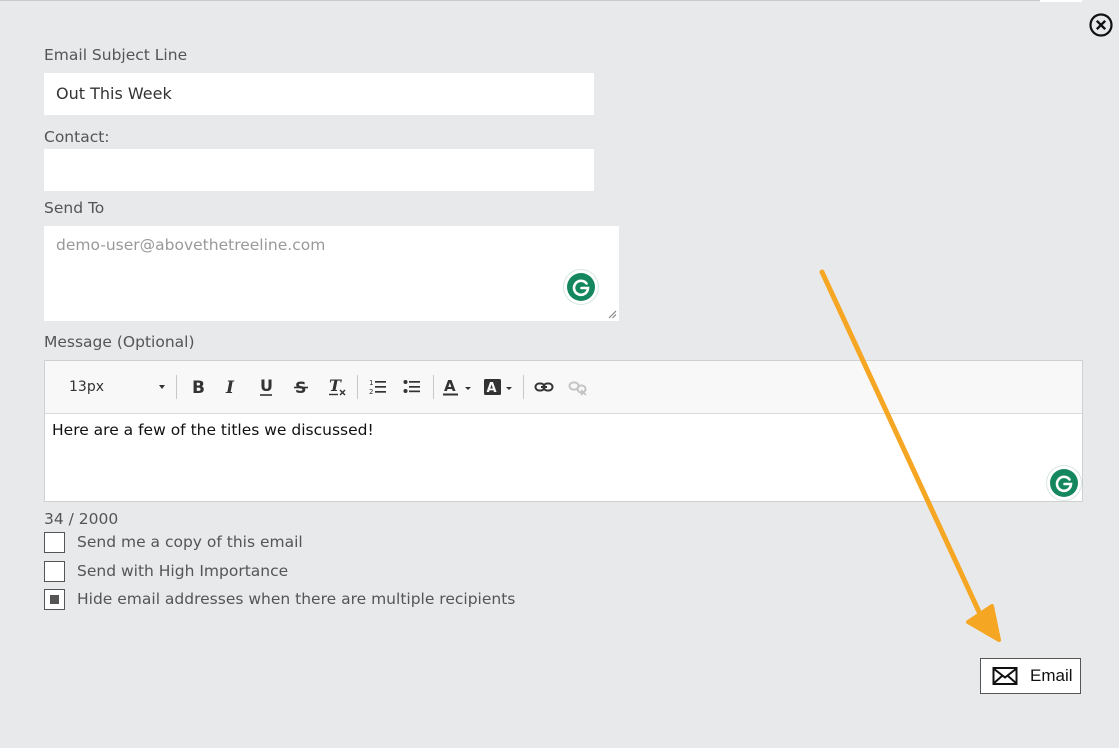 The image size is (1119, 748). Describe the element at coordinates (910, 455) in the screenshot. I see `annotation-arrow` at that location.